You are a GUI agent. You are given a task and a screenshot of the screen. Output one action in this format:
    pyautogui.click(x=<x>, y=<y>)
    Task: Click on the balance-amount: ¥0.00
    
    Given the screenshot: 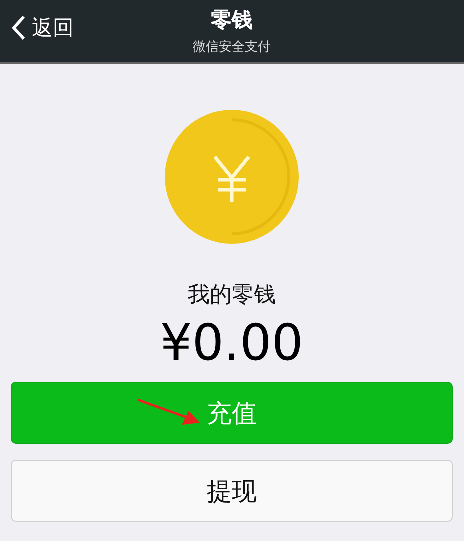 What is the action you would take?
    pyautogui.click(x=232, y=343)
    